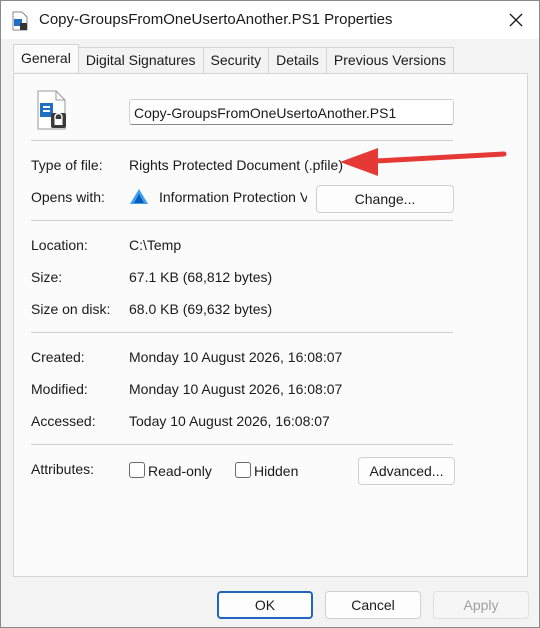  What do you see at coordinates (47, 277) in the screenshot?
I see `size-label: Size:` at bounding box center [47, 277].